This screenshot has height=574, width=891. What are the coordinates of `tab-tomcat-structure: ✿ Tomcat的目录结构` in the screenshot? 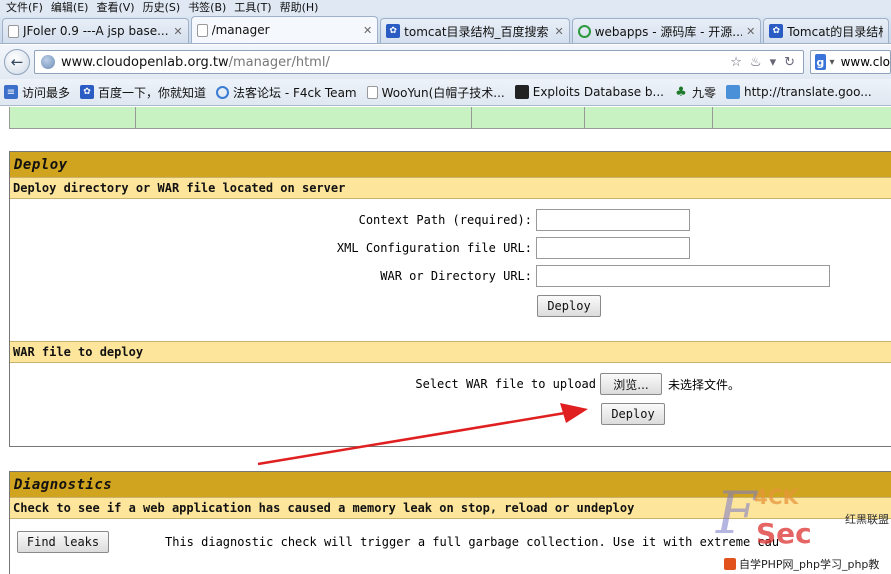 It's located at (826, 30).